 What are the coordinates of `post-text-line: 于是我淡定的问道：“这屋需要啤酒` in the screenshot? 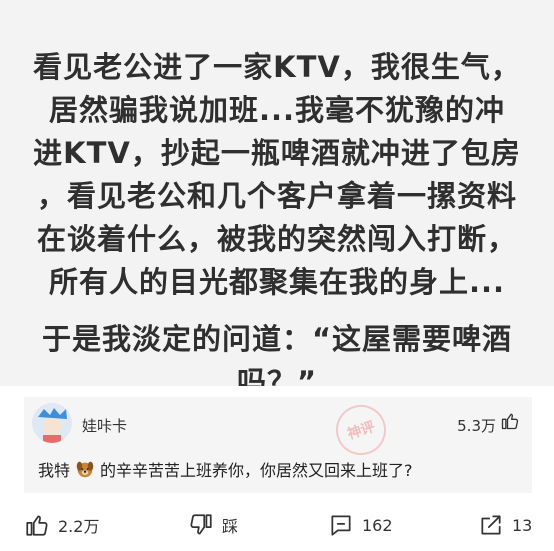 It's located at (277, 339).